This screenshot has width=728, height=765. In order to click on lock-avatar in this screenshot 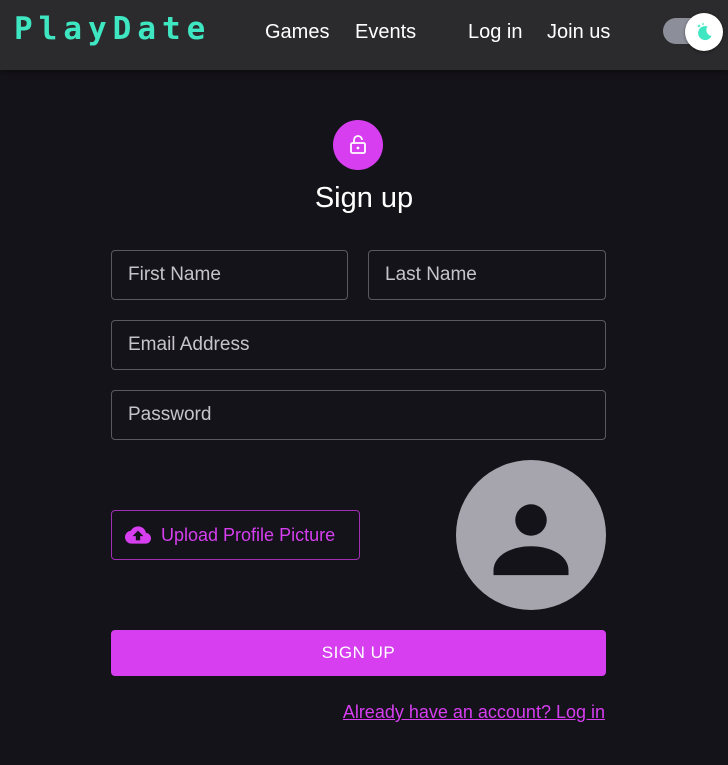, I will do `click(358, 145)`.